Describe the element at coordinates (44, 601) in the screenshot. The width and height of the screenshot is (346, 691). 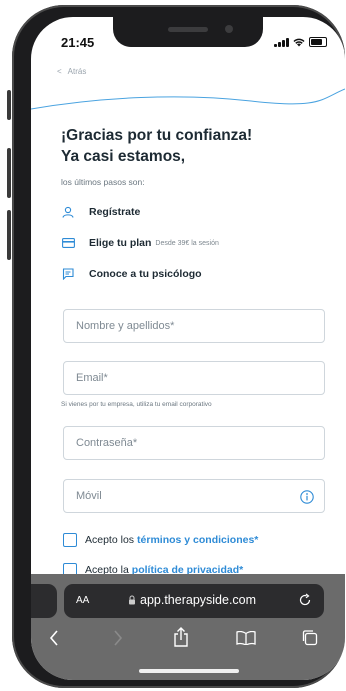
I see `previous-tab-preview` at that location.